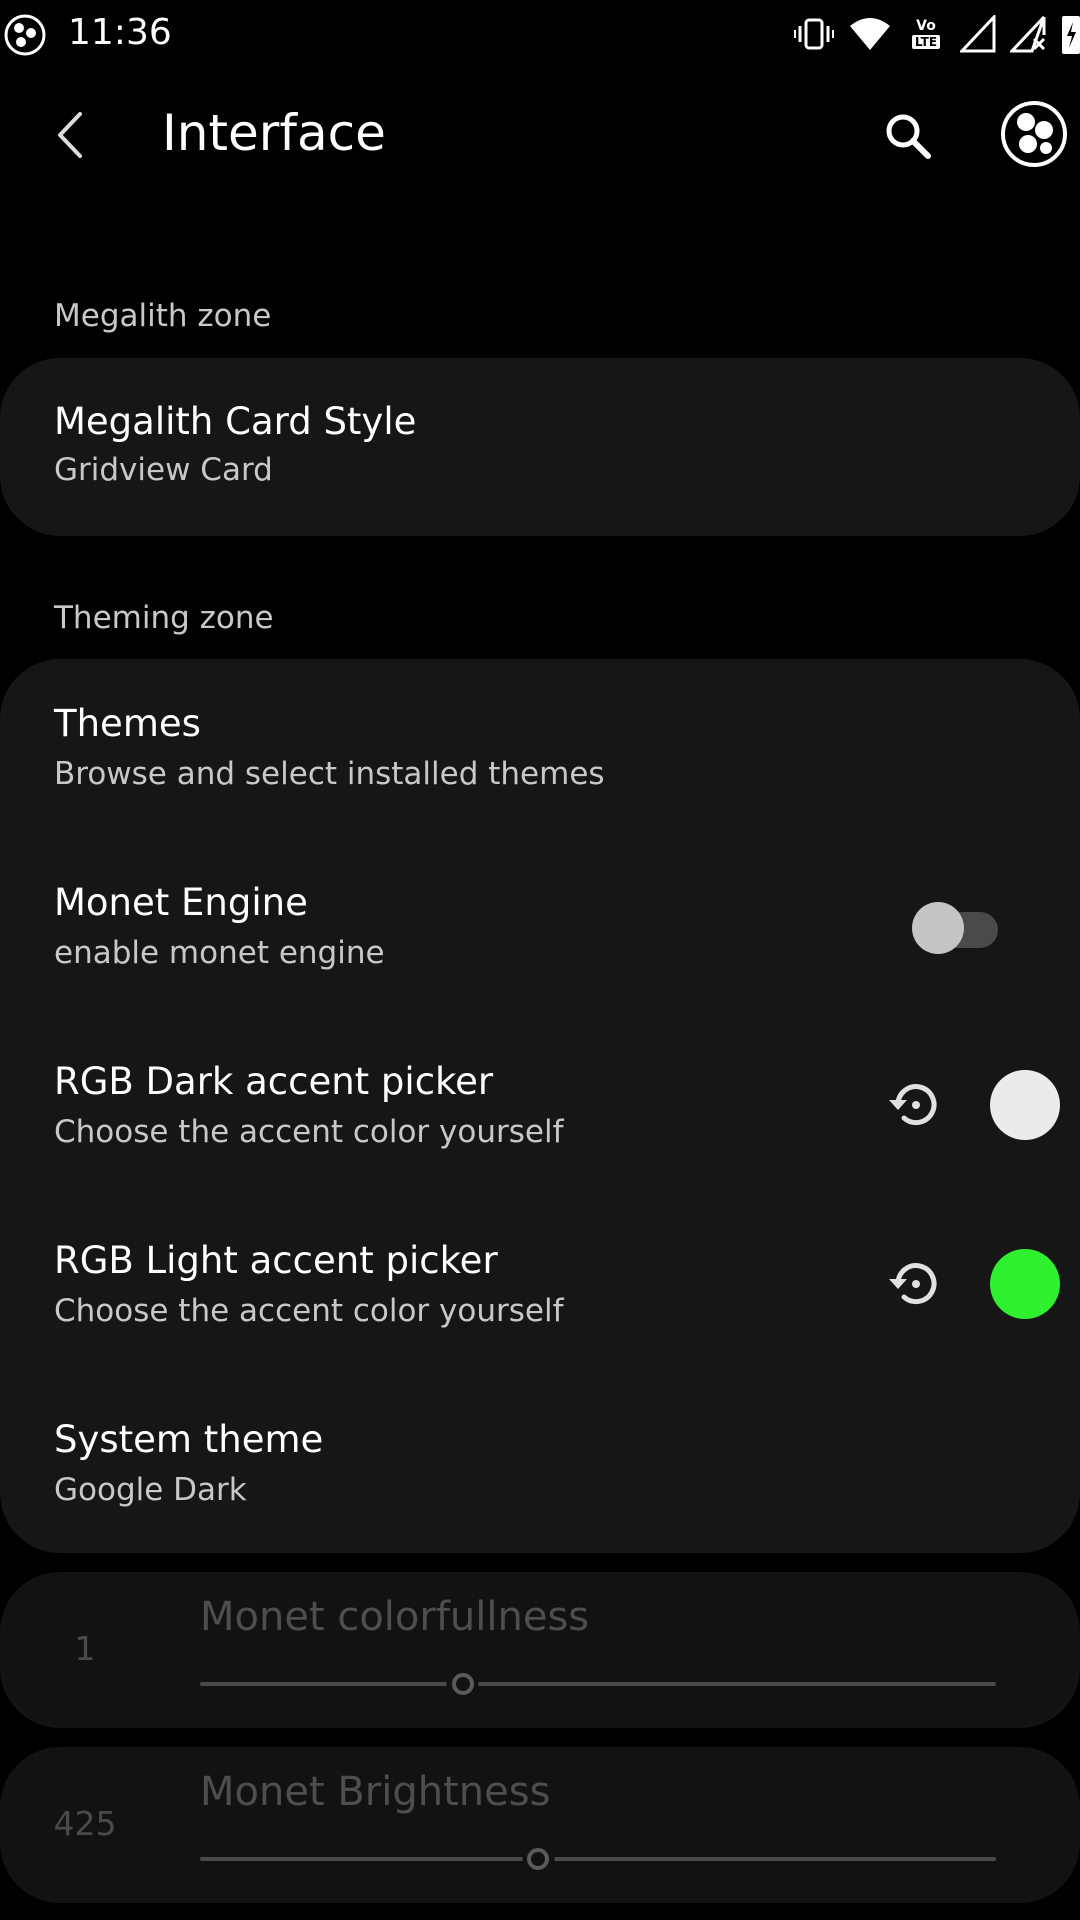 Image resolution: width=1080 pixels, height=1920 pixels. What do you see at coordinates (163, 316) in the screenshot?
I see `section-header-megalith: Megalith zone` at bounding box center [163, 316].